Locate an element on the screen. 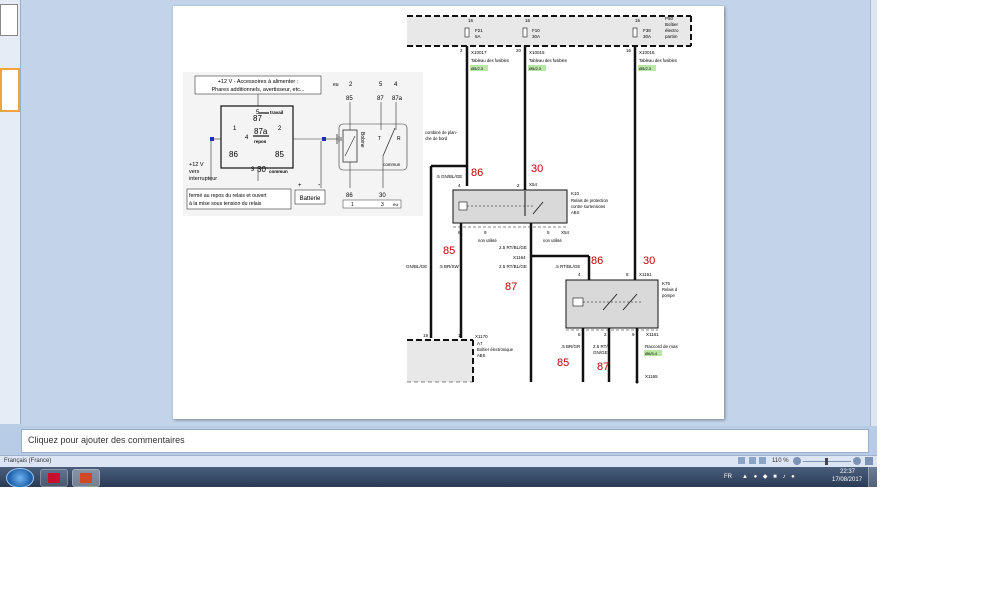 This screenshot has height=591, width=1000. fuse-f10 is located at coordinates (525, 32).